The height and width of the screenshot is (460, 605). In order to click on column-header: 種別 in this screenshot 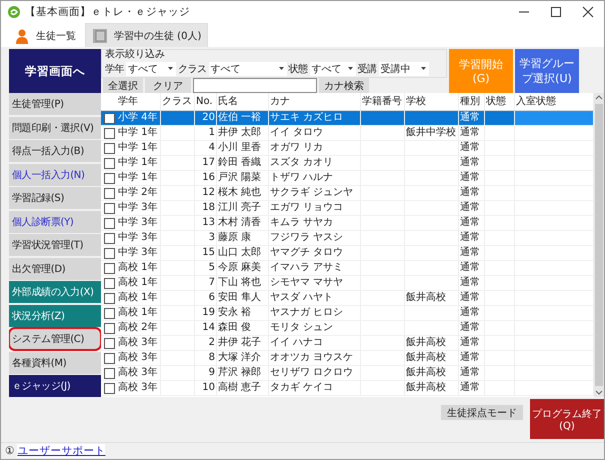, I will do `click(472, 101)`.